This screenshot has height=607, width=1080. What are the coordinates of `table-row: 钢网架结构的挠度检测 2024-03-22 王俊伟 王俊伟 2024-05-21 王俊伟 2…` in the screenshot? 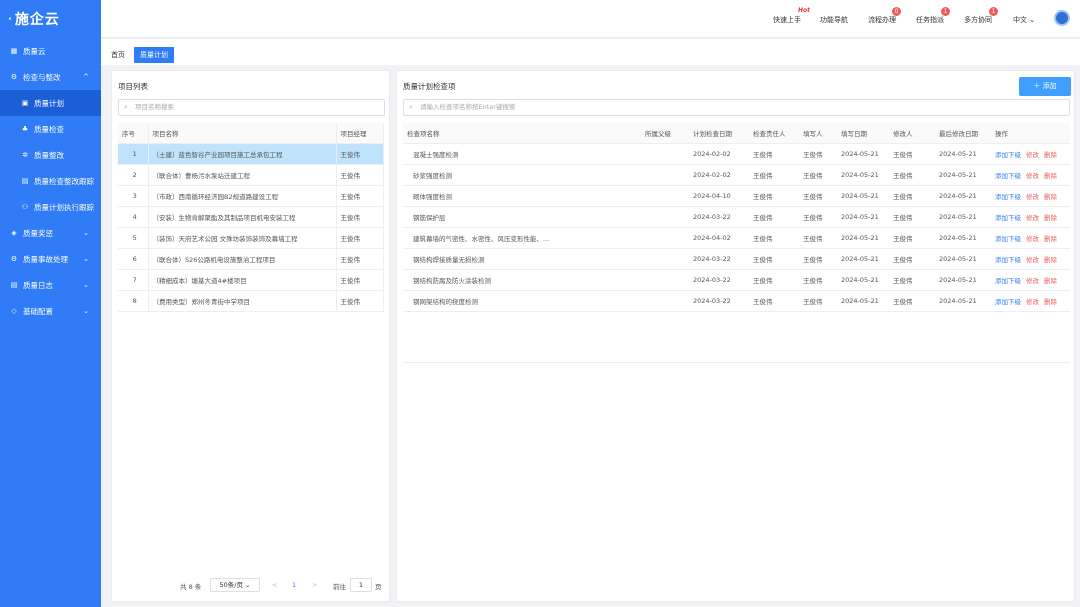 It's located at (736, 301).